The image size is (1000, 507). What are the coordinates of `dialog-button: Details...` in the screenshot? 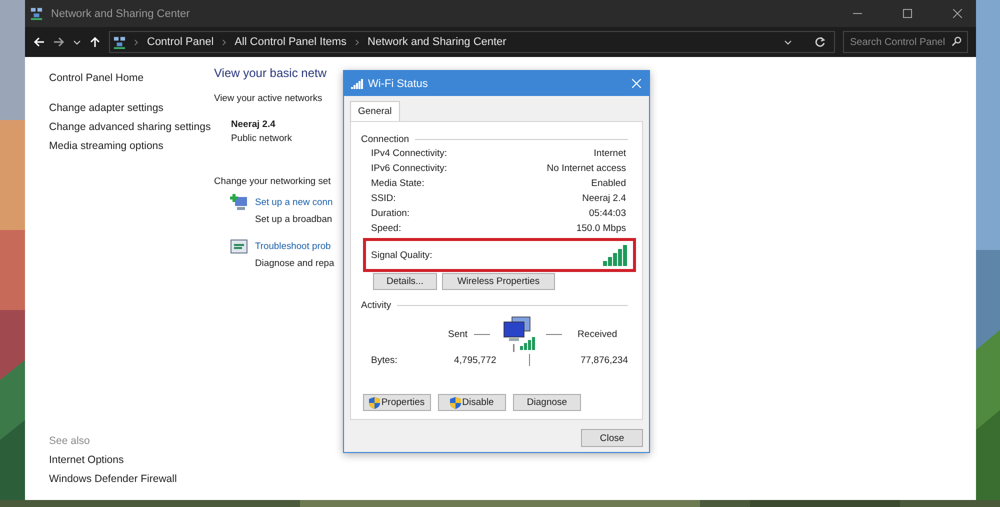 It's located at (405, 281).